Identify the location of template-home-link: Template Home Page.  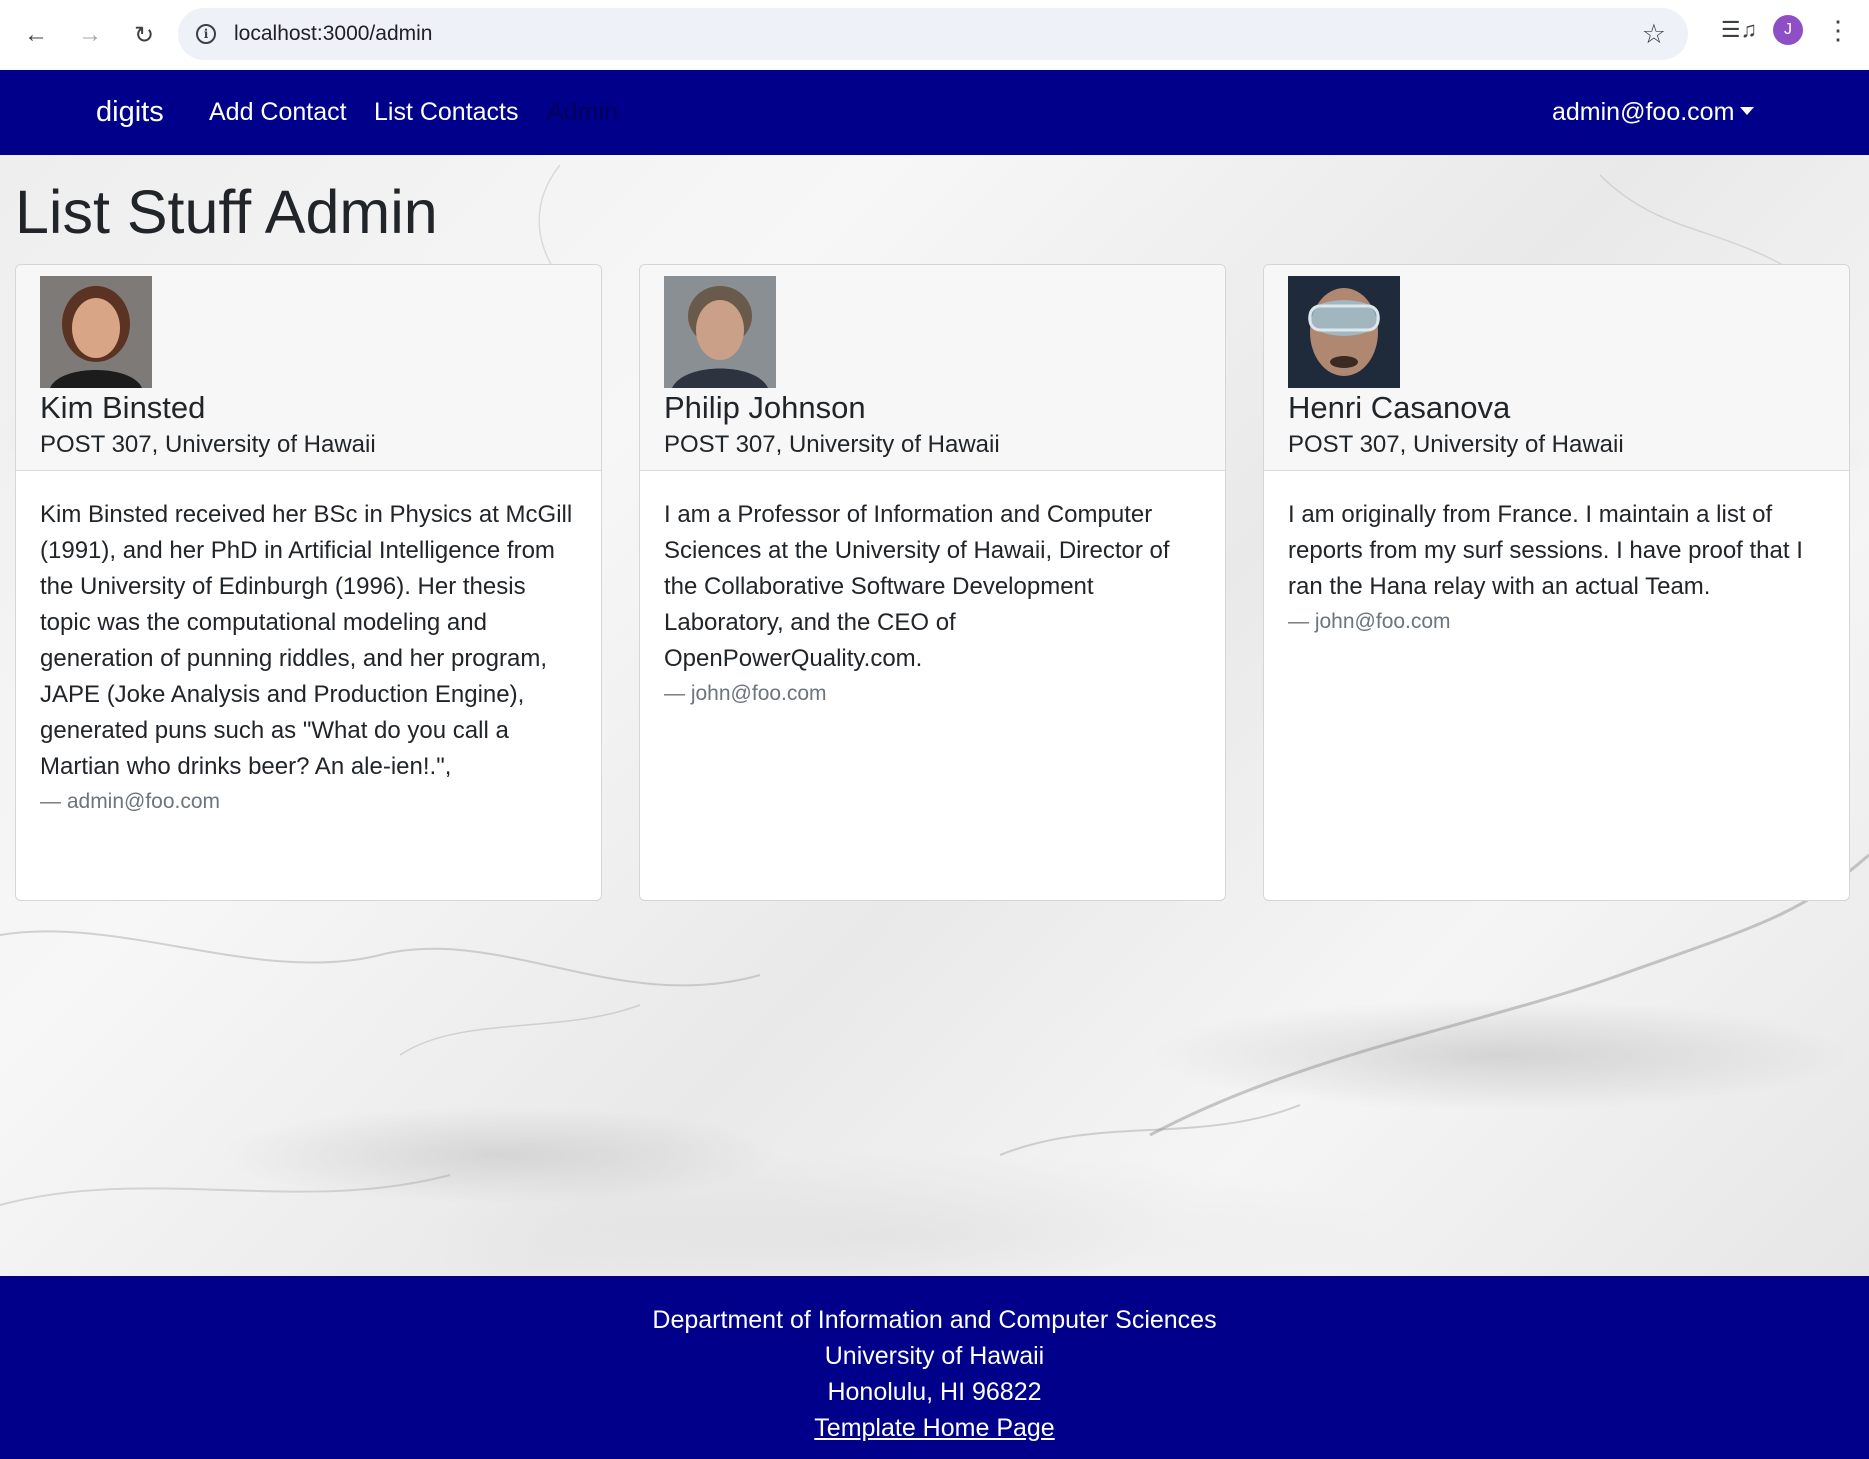
(934, 1428).